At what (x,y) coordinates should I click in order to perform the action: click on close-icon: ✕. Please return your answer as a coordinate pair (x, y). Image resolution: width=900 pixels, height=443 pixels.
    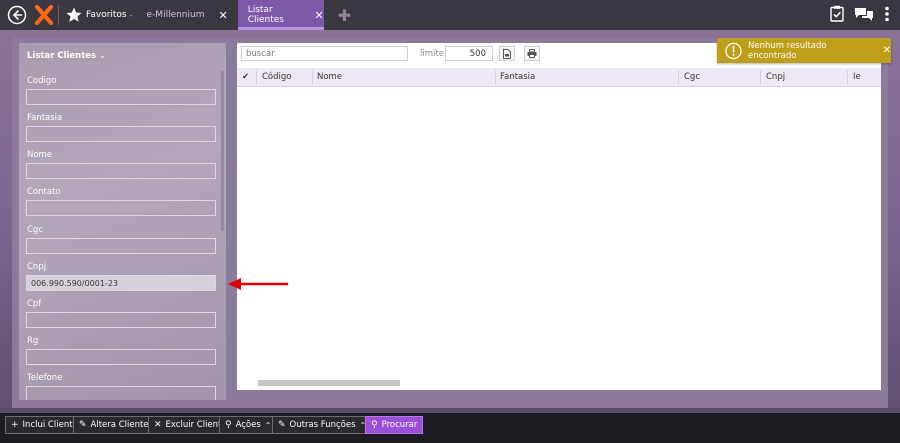
    Looking at the image, I should click on (158, 425).